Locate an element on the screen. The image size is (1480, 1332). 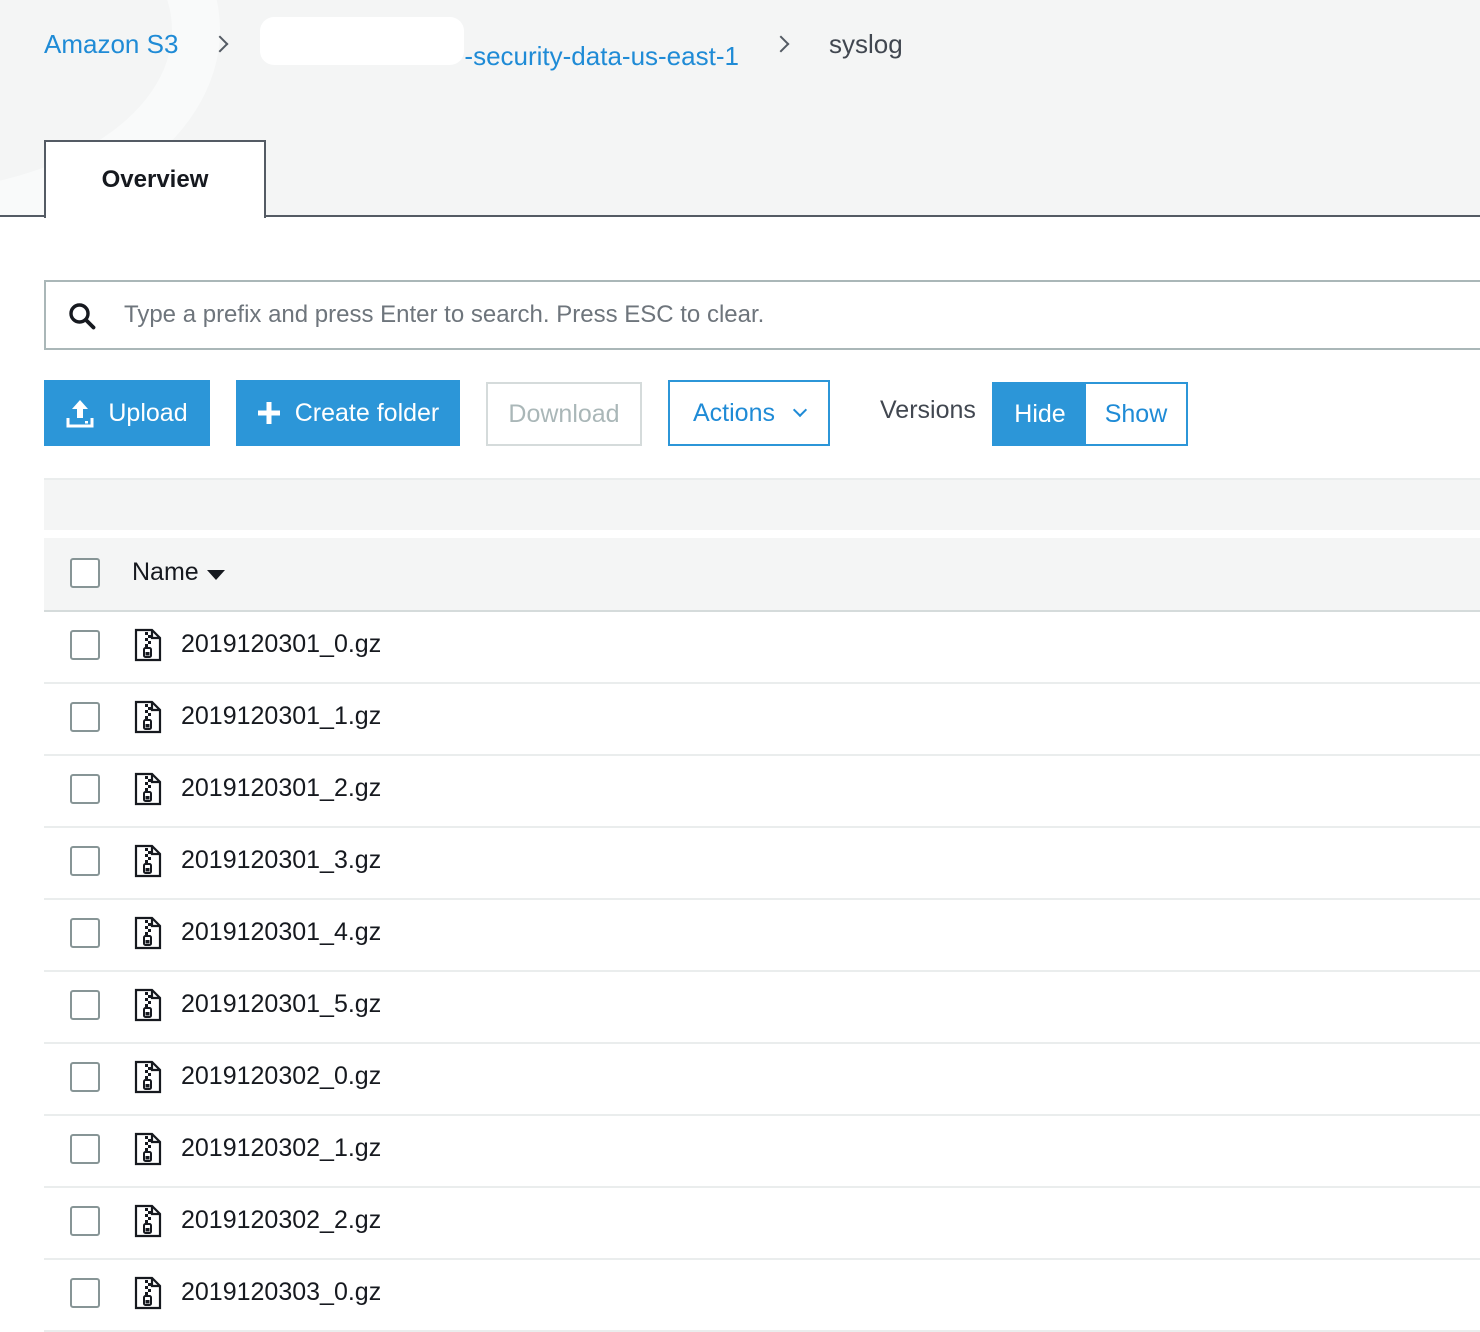
file-name-link: 2019120301_4.gz is located at coordinates (281, 932).